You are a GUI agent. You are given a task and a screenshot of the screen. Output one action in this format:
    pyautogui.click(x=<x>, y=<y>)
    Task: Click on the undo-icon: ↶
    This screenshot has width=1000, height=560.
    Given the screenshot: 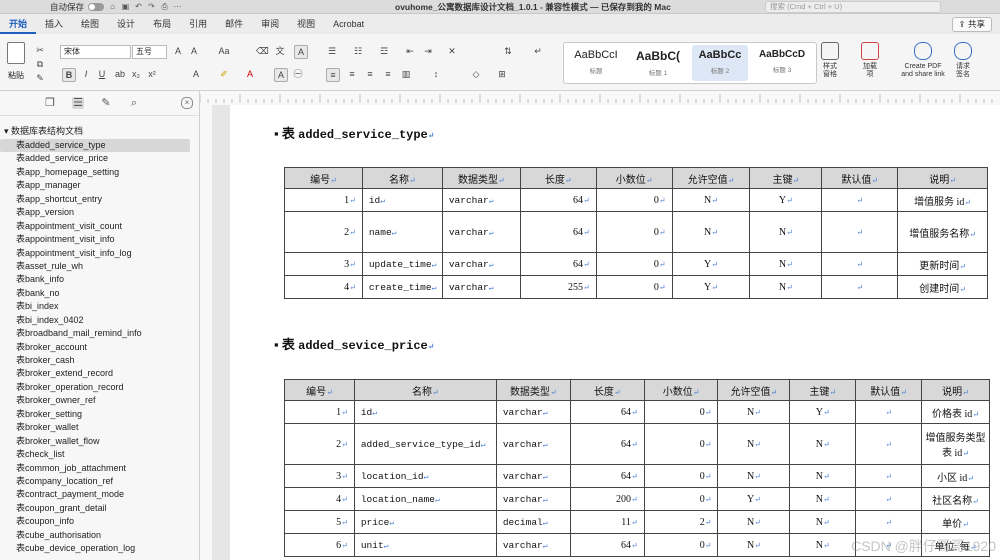 What is the action you would take?
    pyautogui.click(x=138, y=6)
    